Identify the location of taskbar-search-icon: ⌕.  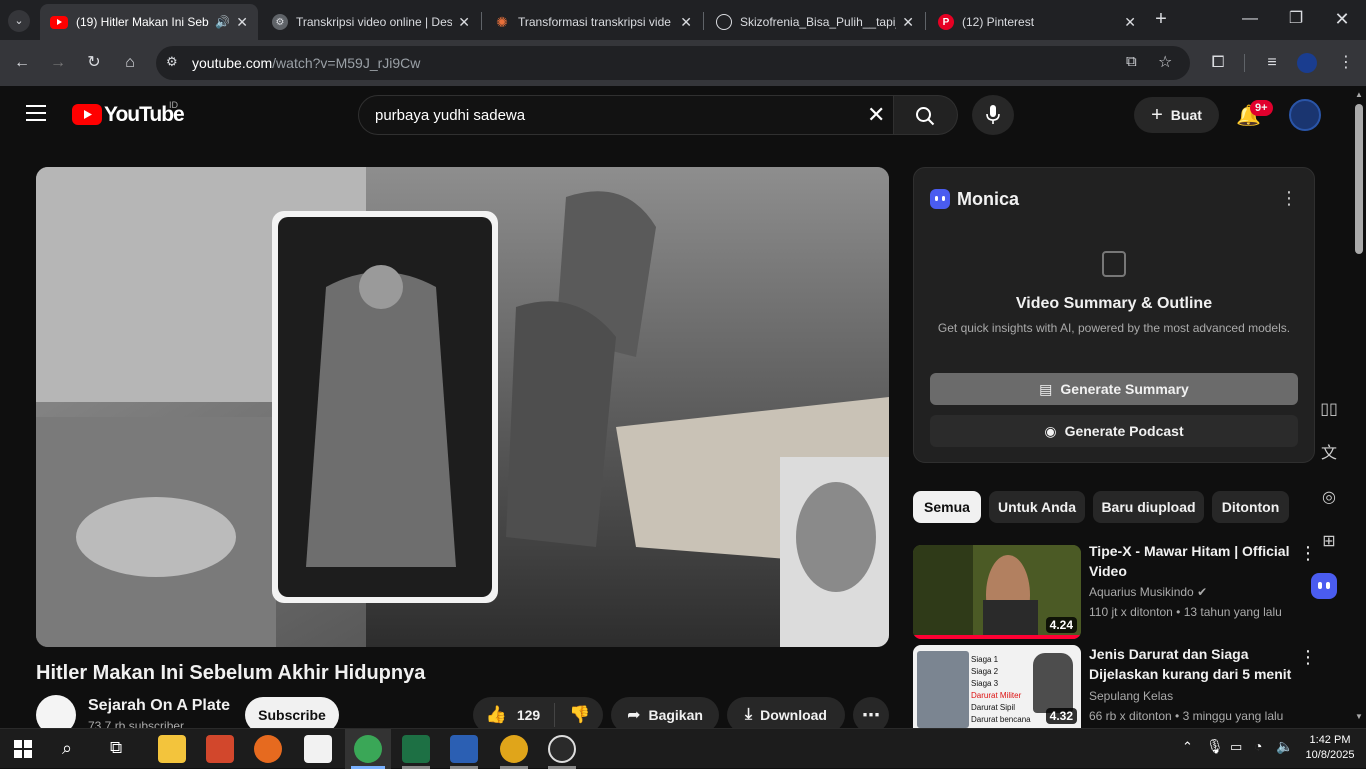
(67, 748).